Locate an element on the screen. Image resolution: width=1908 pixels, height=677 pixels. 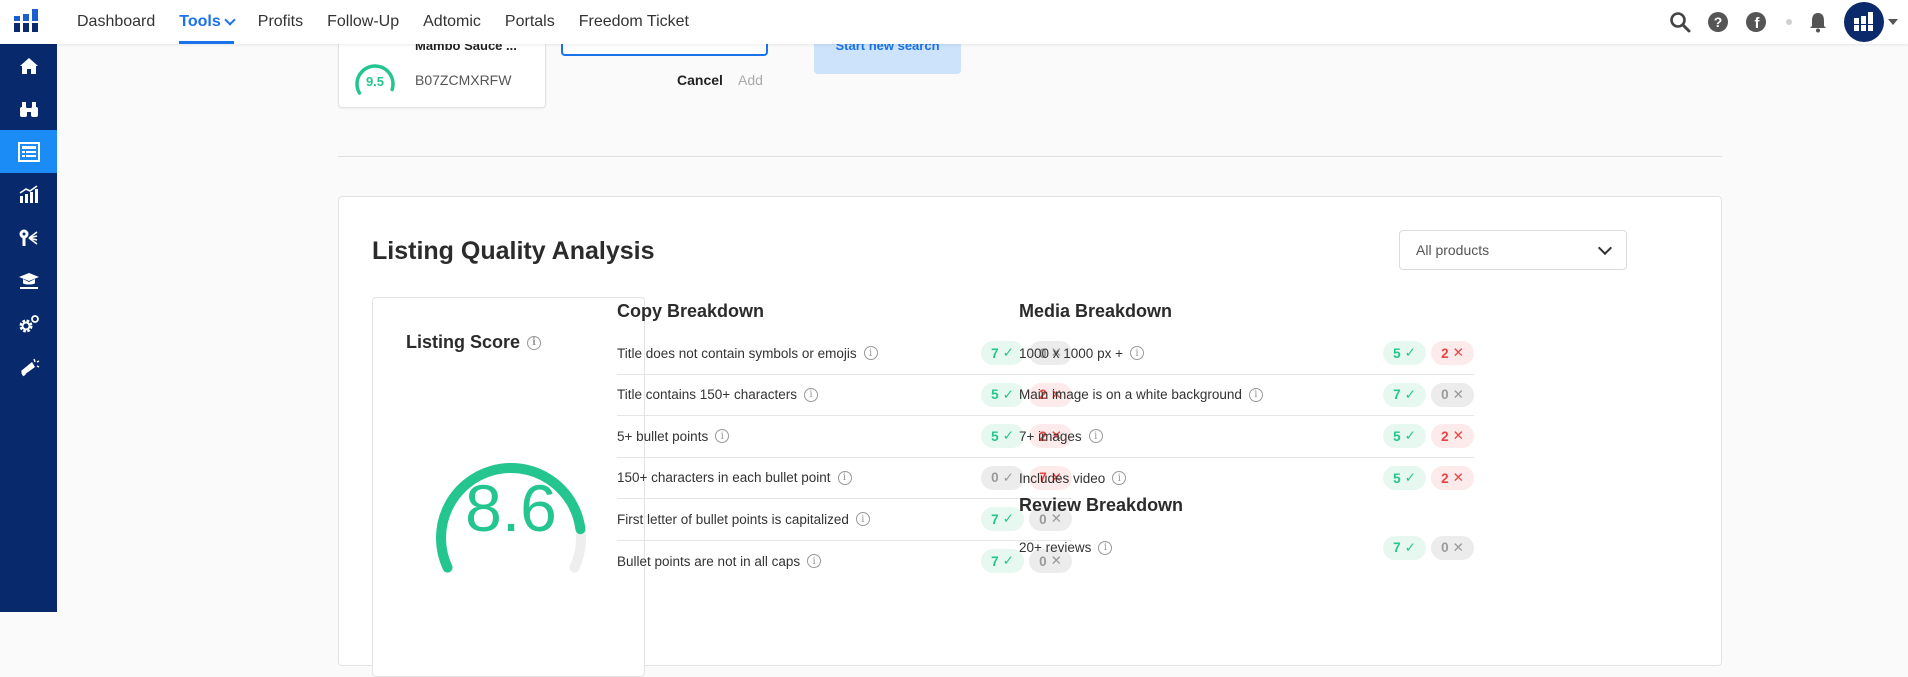
listing-score-value: 8.6 is located at coordinates (511, 508).